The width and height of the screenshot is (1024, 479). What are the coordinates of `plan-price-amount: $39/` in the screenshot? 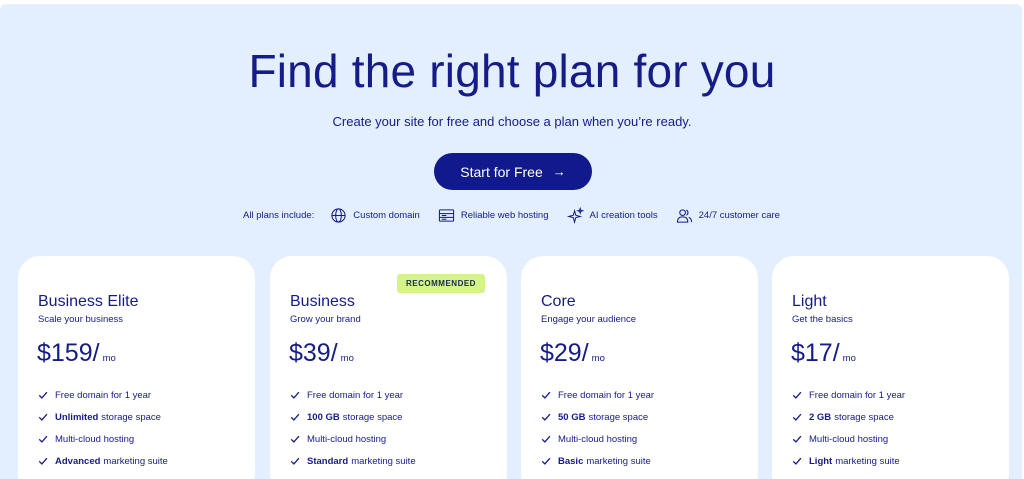 It's located at (313, 353).